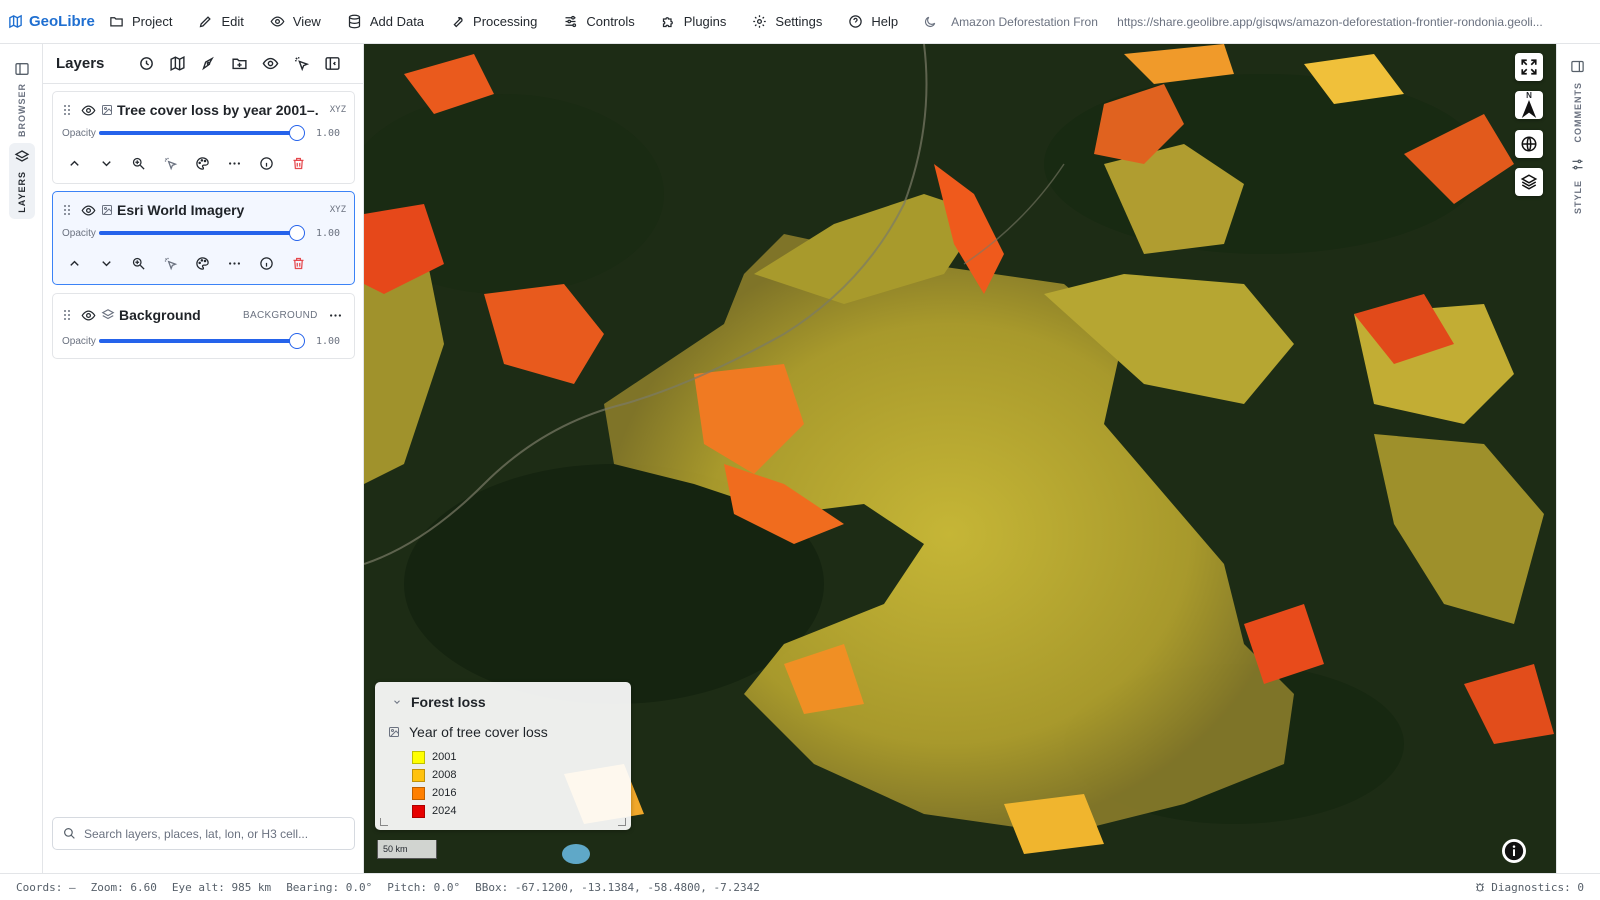 This screenshot has width=1600, height=900. I want to click on layers-icon, so click(108, 315).